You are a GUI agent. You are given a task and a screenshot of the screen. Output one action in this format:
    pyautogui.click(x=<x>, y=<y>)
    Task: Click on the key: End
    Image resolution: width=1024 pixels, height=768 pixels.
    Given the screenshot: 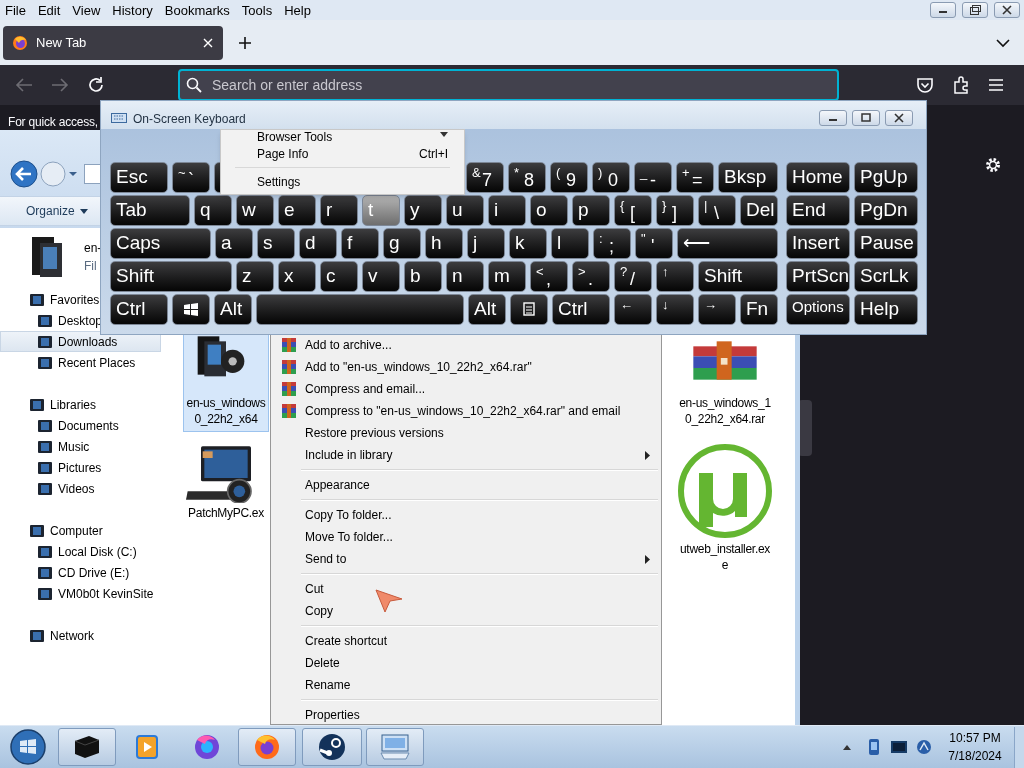 What is the action you would take?
    pyautogui.click(x=818, y=210)
    